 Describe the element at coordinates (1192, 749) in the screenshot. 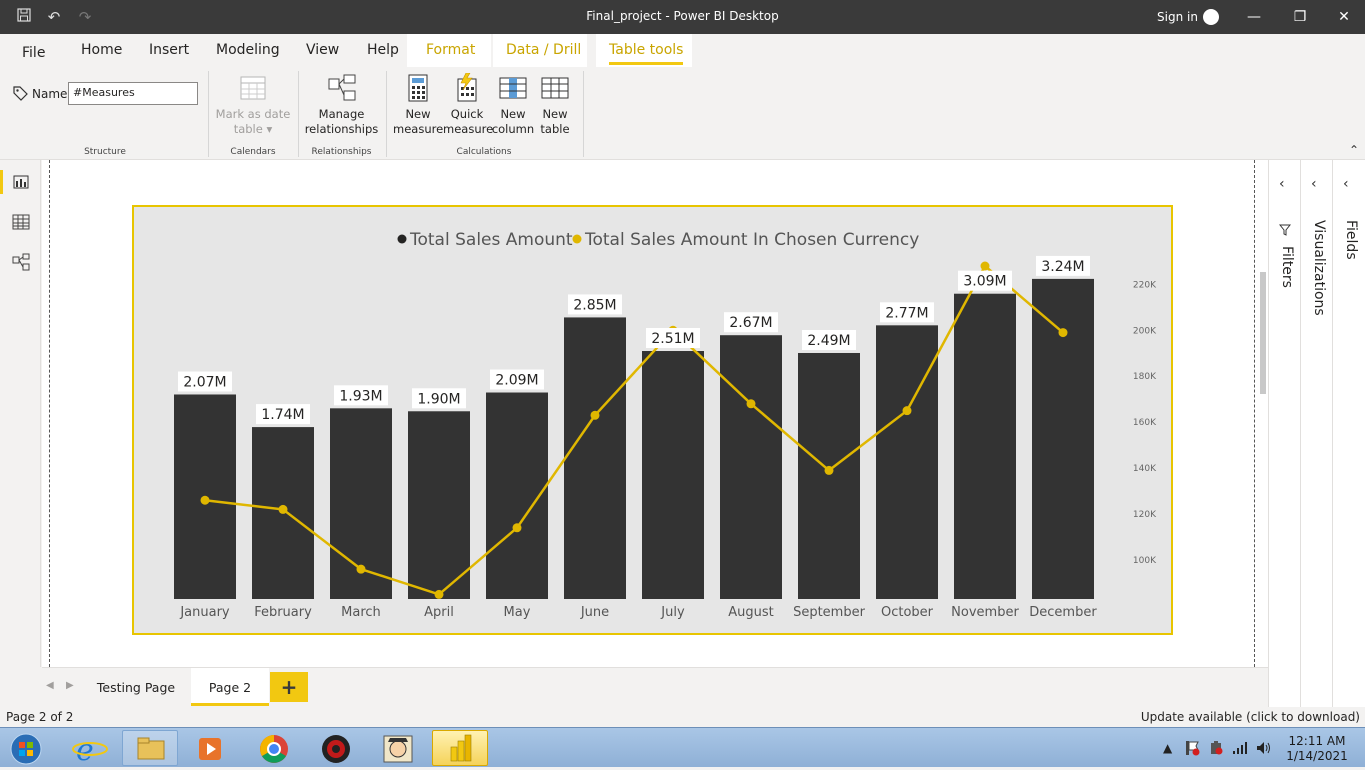

I see `action-center-icon` at that location.